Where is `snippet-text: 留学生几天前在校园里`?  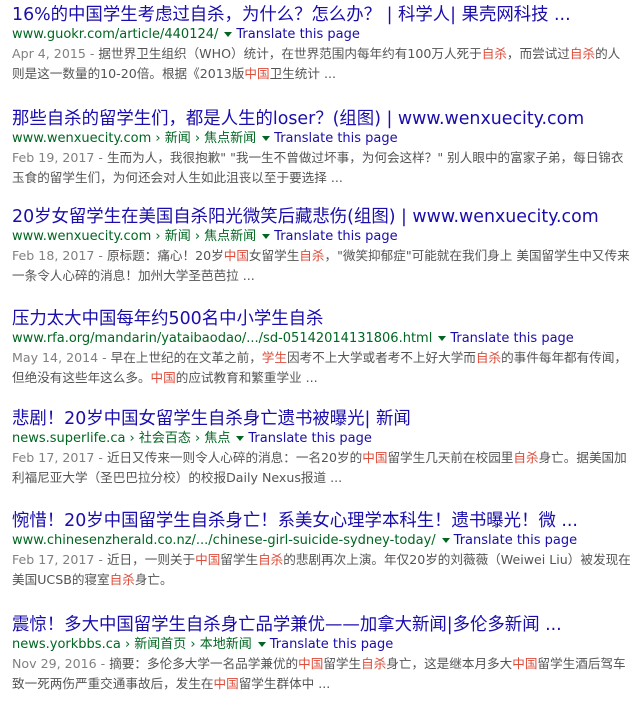
snippet-text: 留学生几天前在校园里 is located at coordinates (450, 457).